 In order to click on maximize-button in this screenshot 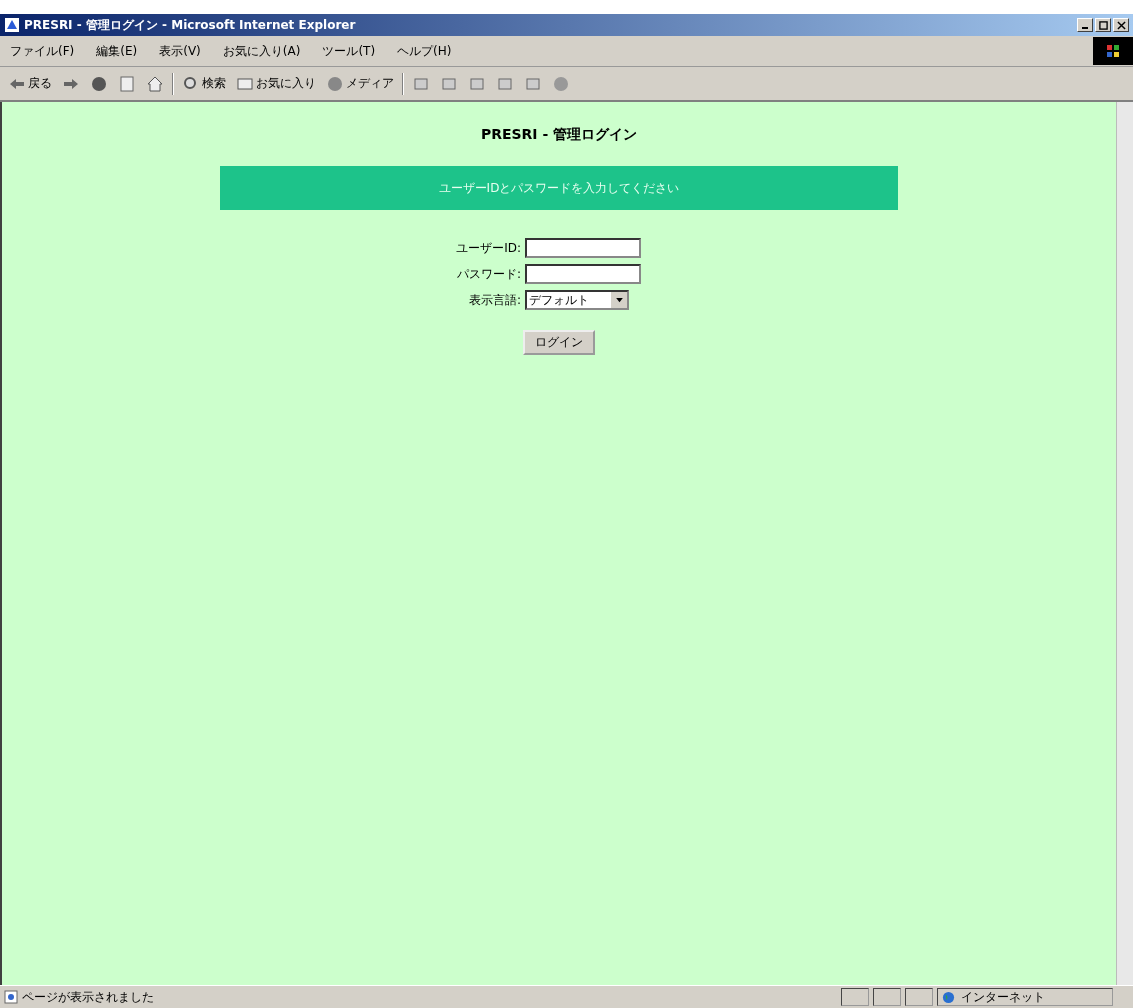, I will do `click(1103, 25)`.